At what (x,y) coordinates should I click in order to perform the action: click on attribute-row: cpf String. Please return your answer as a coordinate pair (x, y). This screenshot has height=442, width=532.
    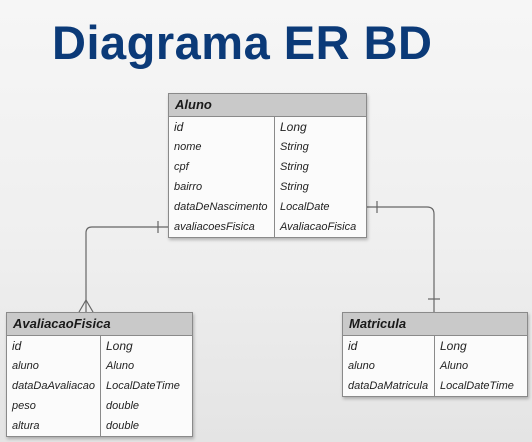
    Looking at the image, I should click on (267, 167).